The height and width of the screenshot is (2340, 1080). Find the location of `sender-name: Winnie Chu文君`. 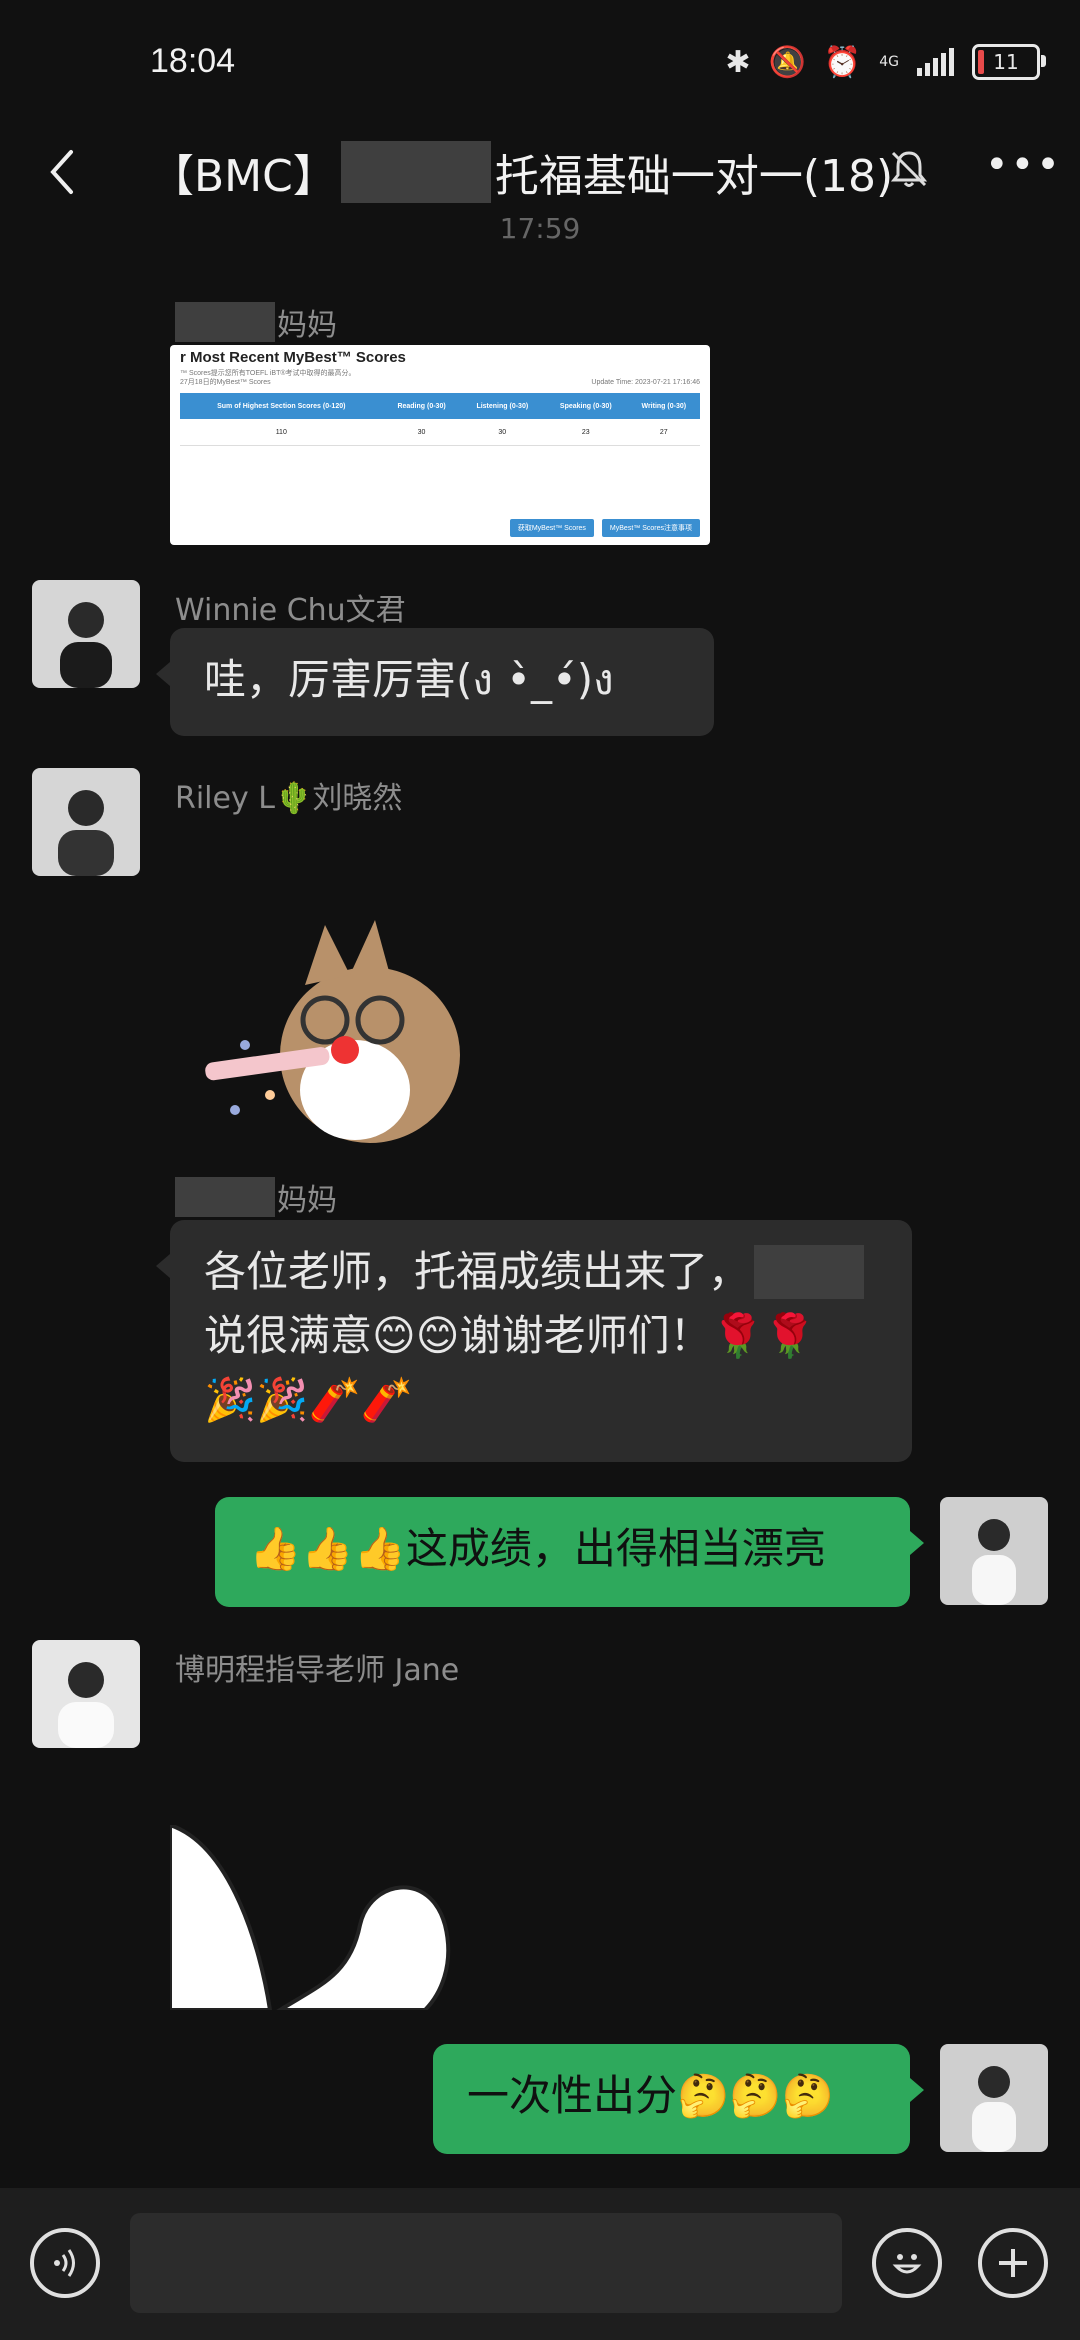

sender-name: Winnie Chu文君 is located at coordinates (290, 610).